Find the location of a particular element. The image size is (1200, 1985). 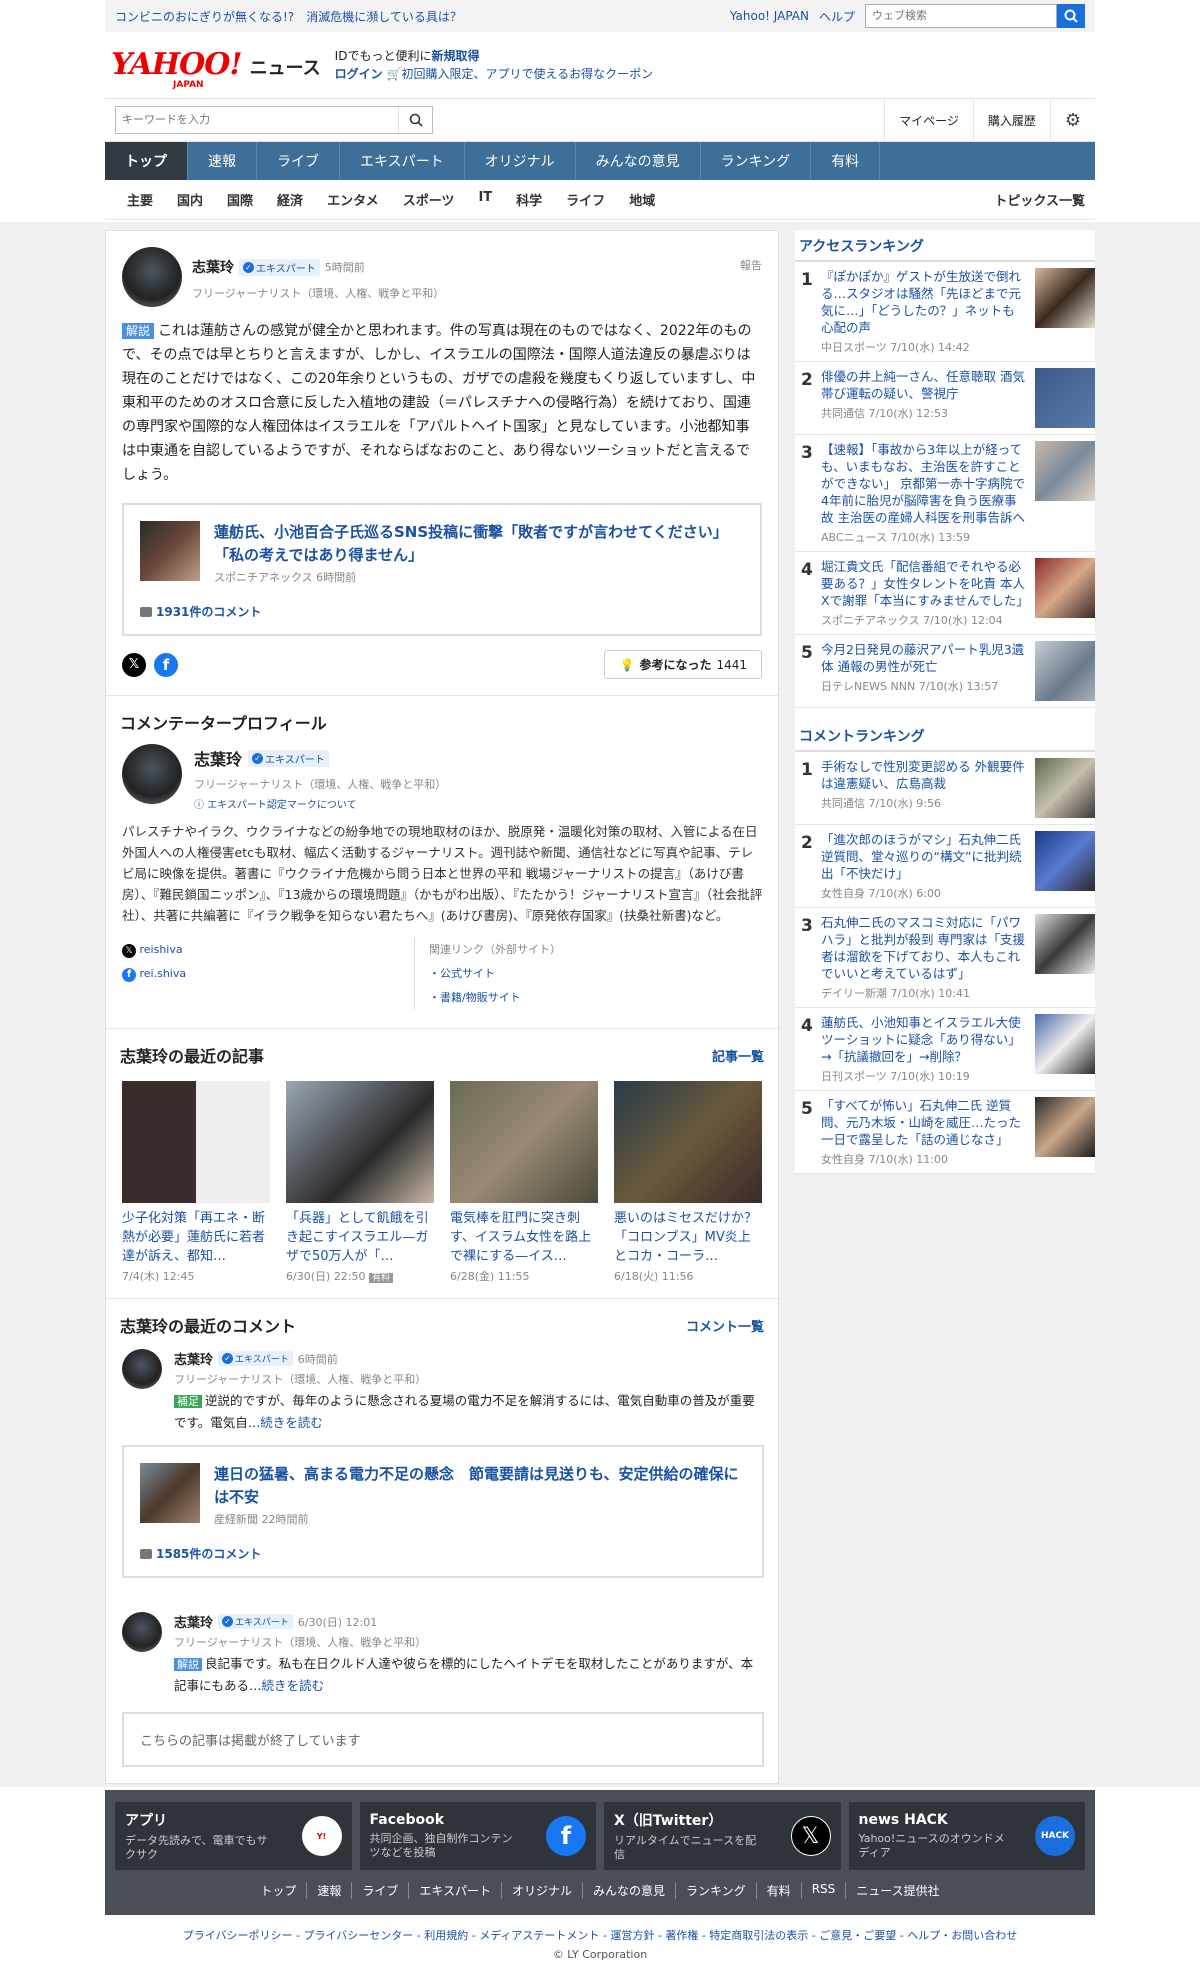

nav-ranking: ランキング is located at coordinates (756, 161).